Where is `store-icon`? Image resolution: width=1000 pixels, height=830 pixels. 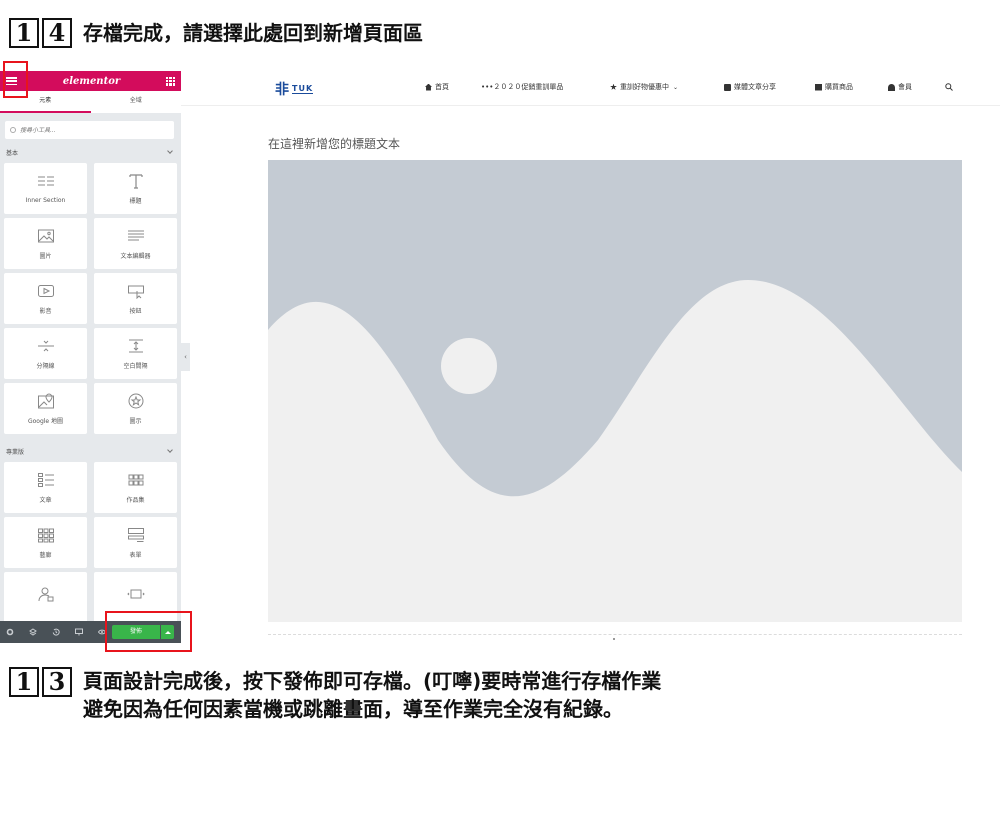
store-icon is located at coordinates (818, 87).